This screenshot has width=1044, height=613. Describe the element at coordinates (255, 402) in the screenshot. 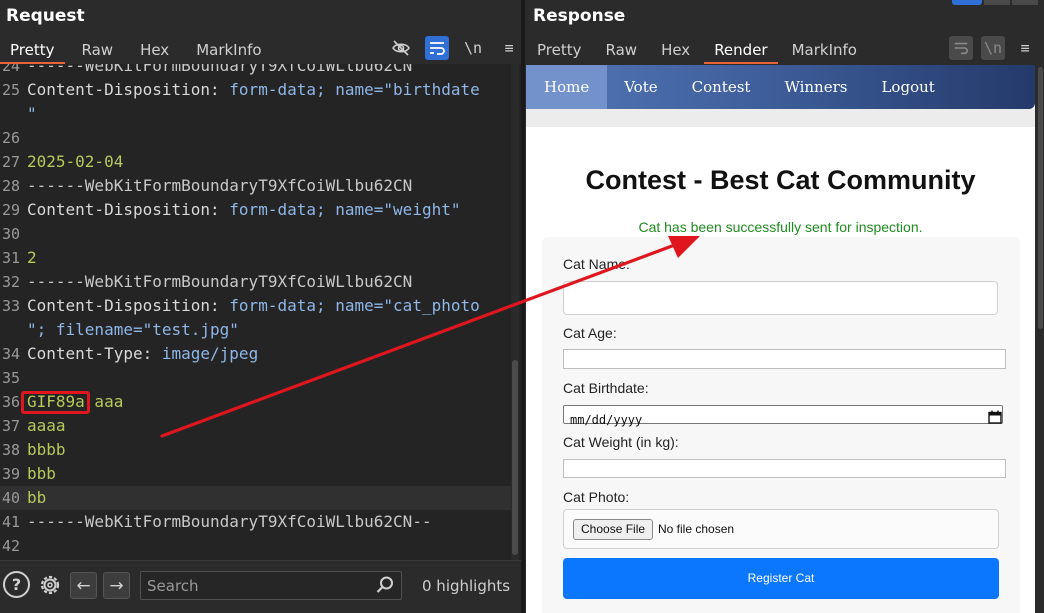

I see `editor-line: 36 GIF89a aaa` at that location.